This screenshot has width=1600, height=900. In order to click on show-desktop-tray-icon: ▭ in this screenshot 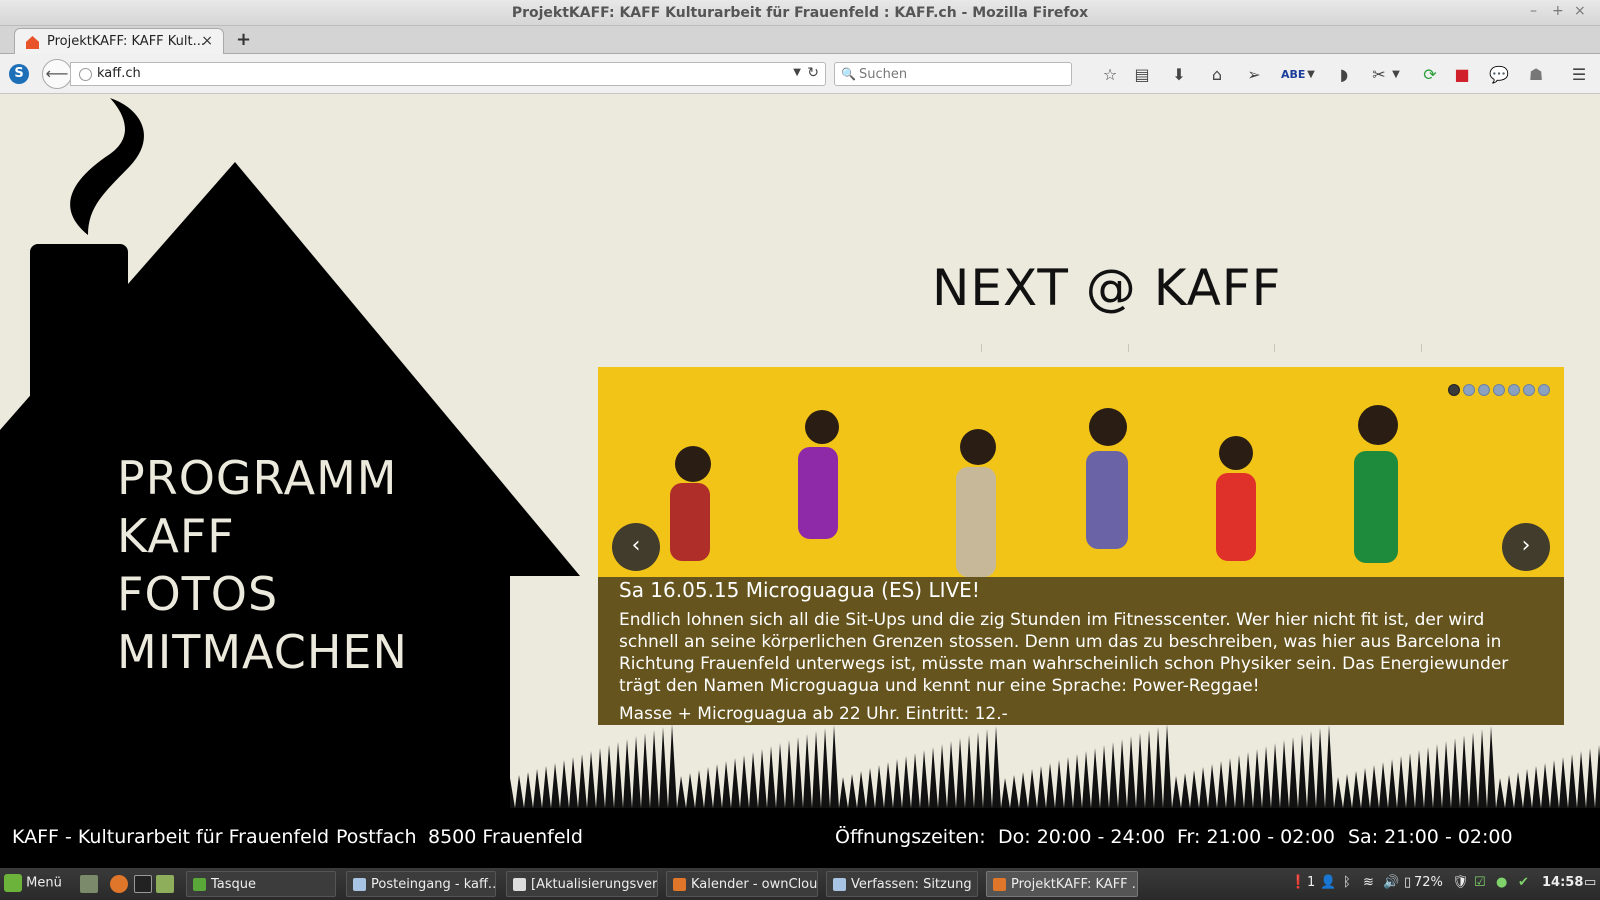, I will do `click(1590, 882)`.